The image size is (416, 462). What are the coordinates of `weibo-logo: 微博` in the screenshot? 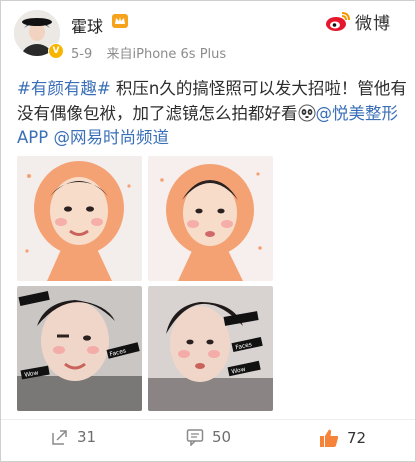 It's located at (358, 21).